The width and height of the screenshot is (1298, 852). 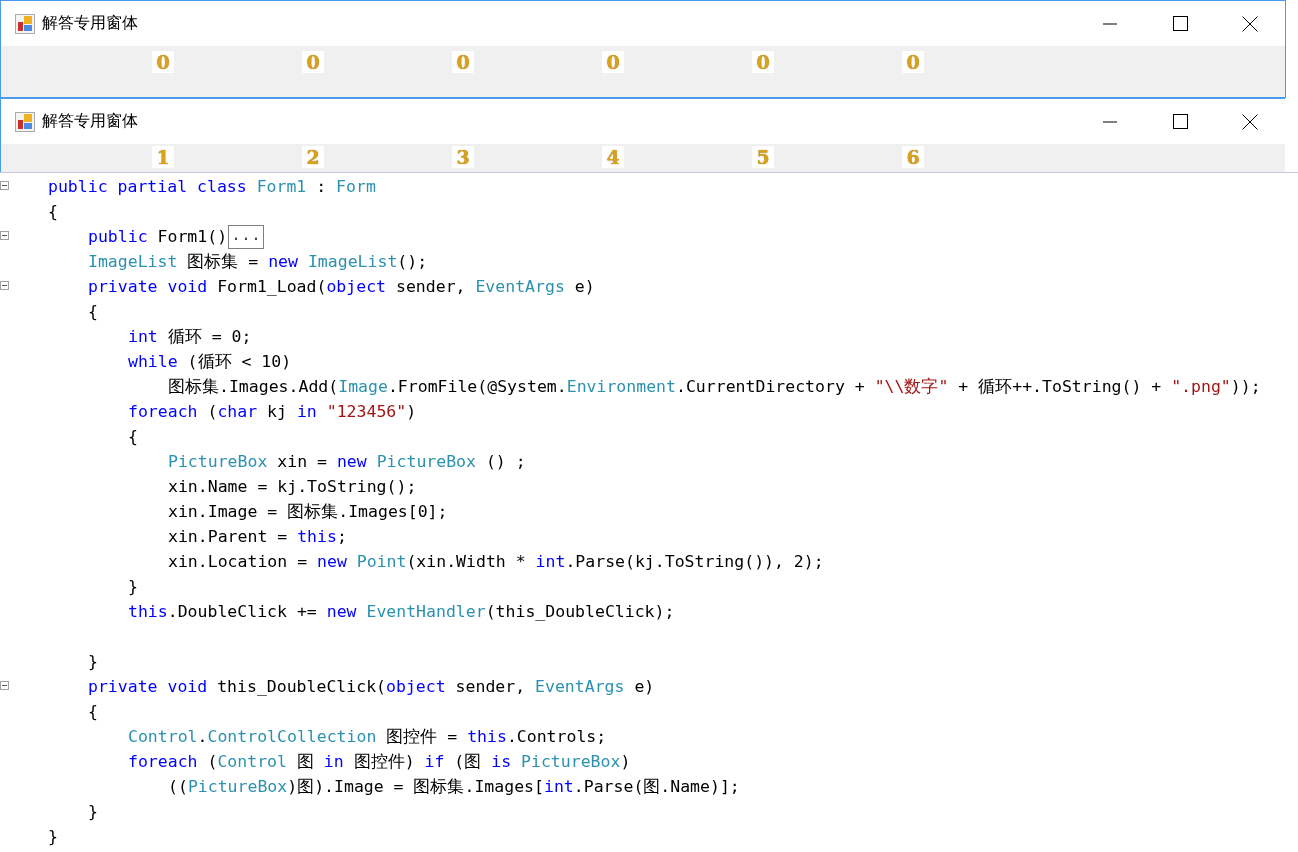 What do you see at coordinates (714, 386) in the screenshot?
I see `code-line: 图标集.Images.Add(Image.FromFile(@System.Environment.CurrentDirectory + "\\数字" + 循环++.ToString() + ".png"));` at bounding box center [714, 386].